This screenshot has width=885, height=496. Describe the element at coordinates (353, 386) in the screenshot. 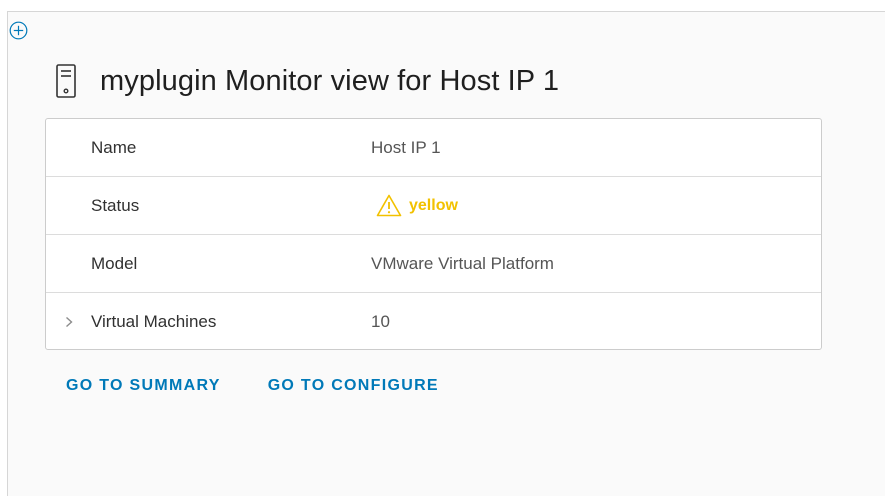

I see `go-to-configure-link: GO TO CONFIGURE` at that location.